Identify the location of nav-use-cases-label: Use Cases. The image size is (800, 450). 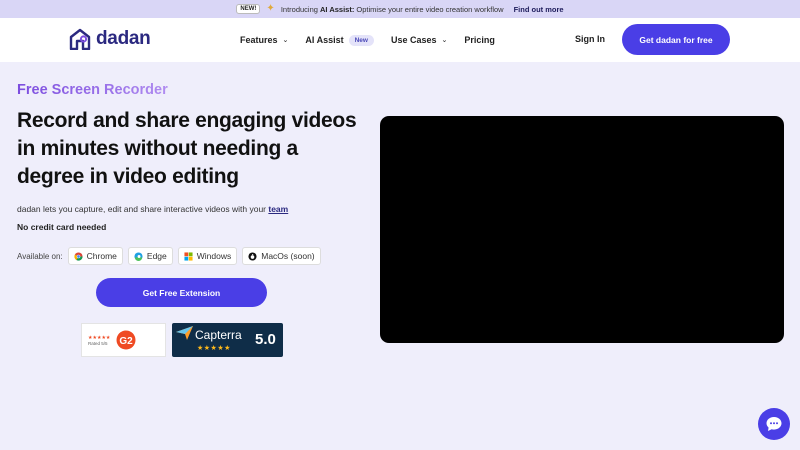
(413, 40).